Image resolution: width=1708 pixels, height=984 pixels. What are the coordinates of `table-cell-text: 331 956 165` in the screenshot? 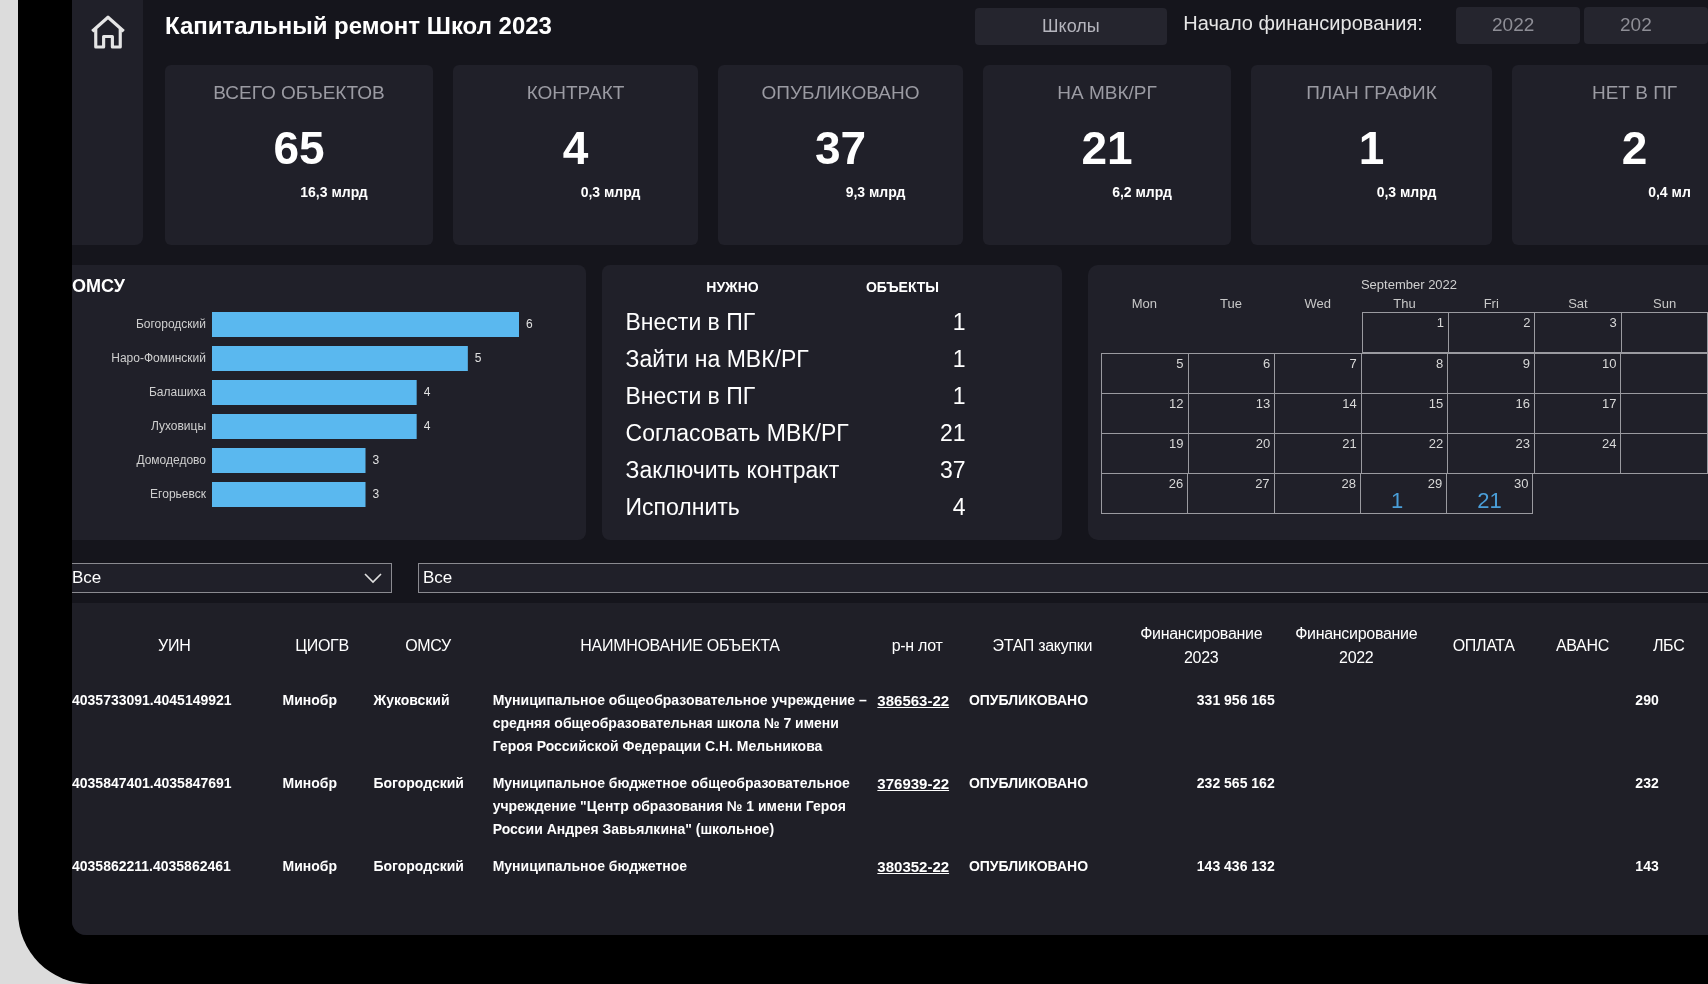 It's located at (1235, 700).